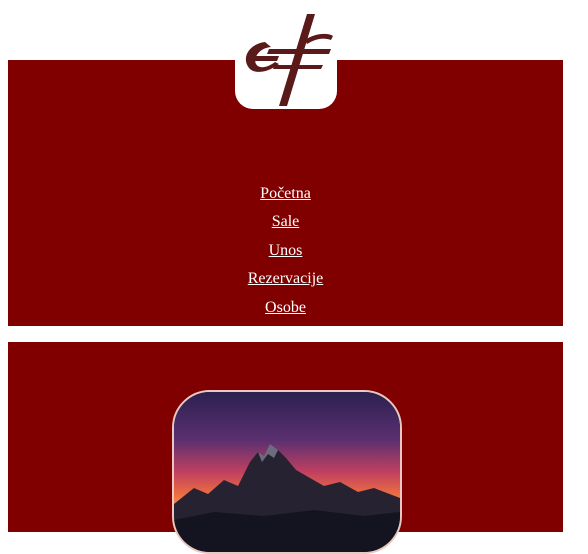  Describe the element at coordinates (285, 308) in the screenshot. I see `nav-link-osobe: Osobe` at that location.